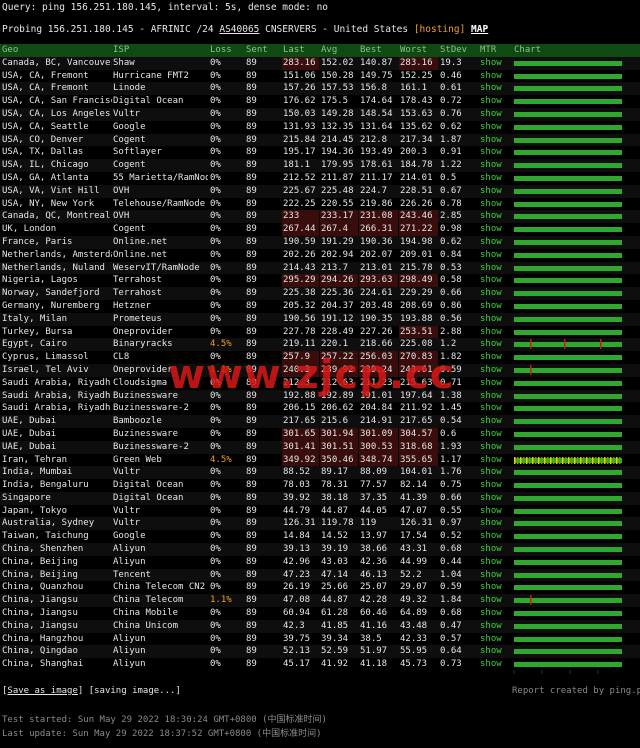 Image resolution: width=640 pixels, height=748 pixels. I want to click on asn-link: AS40065, so click(239, 29).